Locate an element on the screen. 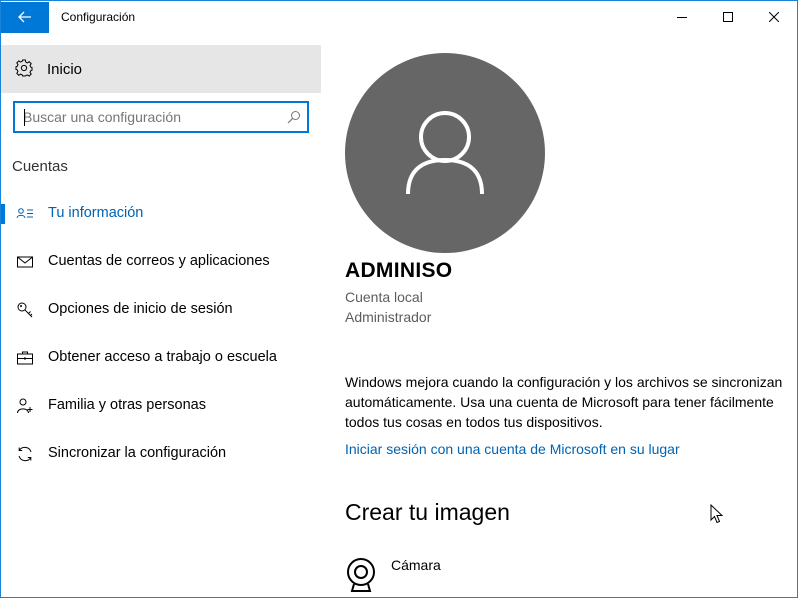 This screenshot has width=798, height=598. selection-indicator is located at coordinates (3, 214).